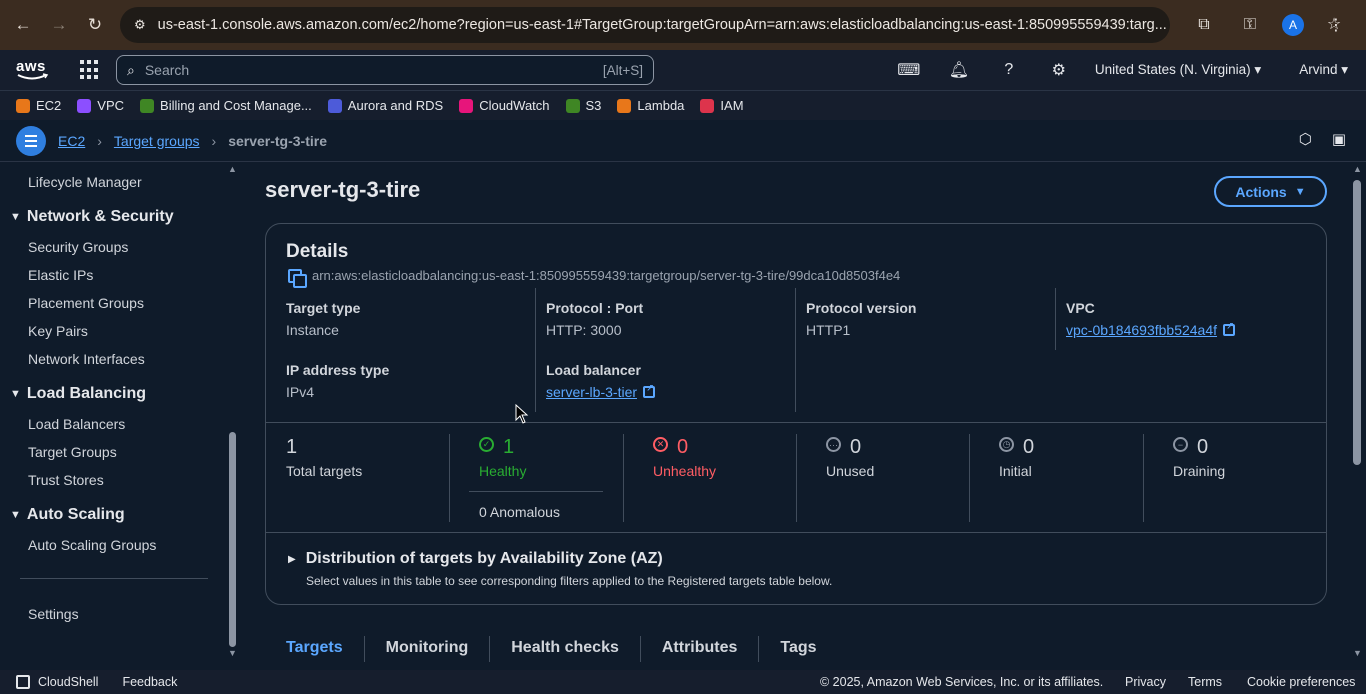 The image size is (1366, 694). What do you see at coordinates (1205, 682) in the screenshot?
I see `terms-link: Terms` at bounding box center [1205, 682].